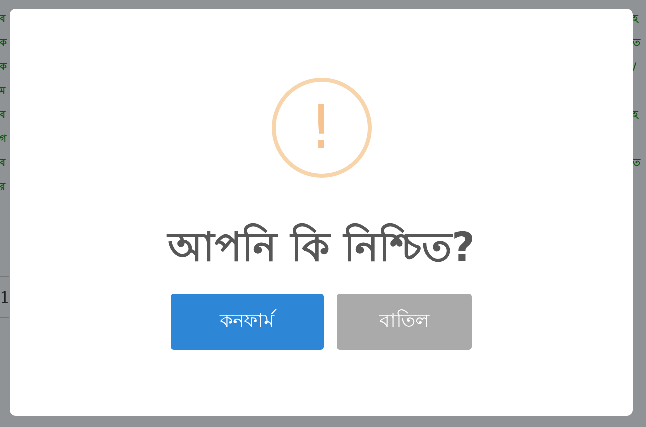 The image size is (646, 427). Describe the element at coordinates (322, 247) in the screenshot. I see `dialog-title: আপনি কি নিশ্চিত?` at that location.